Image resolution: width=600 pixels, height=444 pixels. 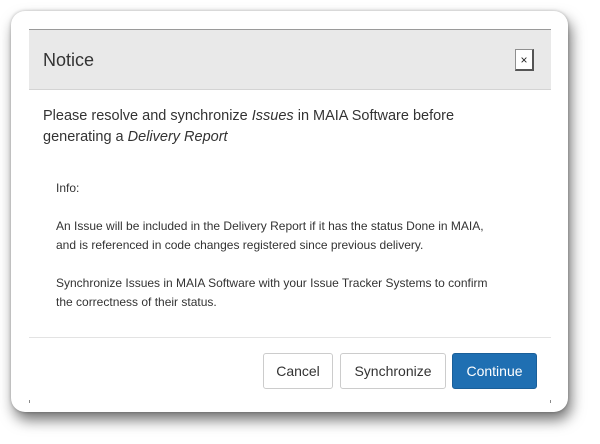 I want to click on cancel-button: Cancel, so click(x=298, y=371).